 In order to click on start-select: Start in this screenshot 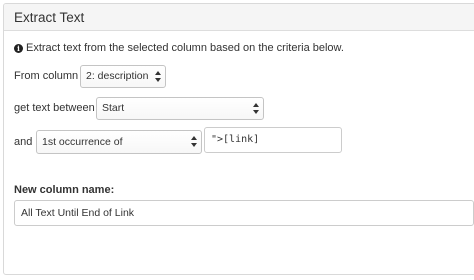, I will do `click(180, 108)`.